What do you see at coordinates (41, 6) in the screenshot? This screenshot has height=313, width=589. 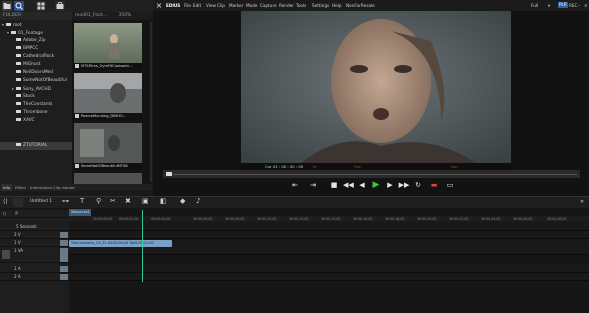 I see `grid-view-icon` at bounding box center [41, 6].